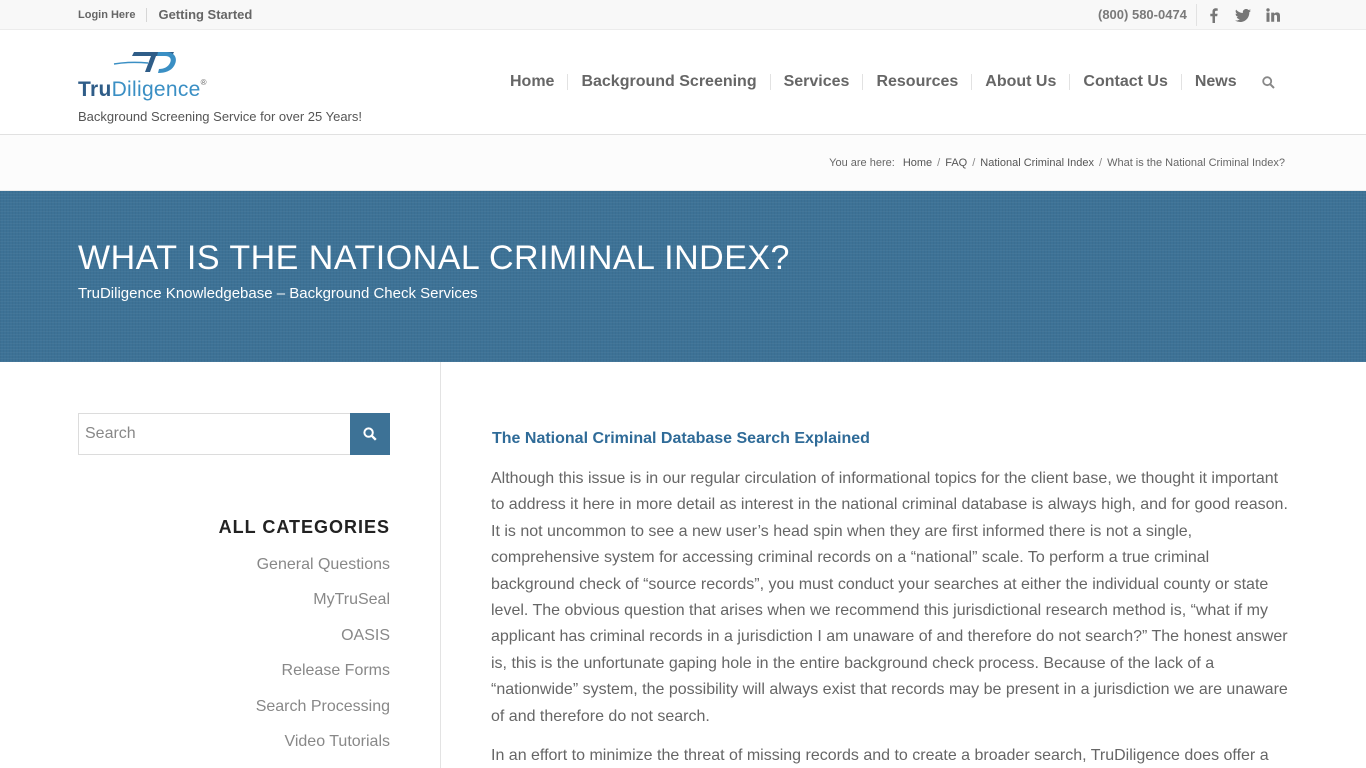 Image resolution: width=1366 pixels, height=768 pixels. Describe the element at coordinates (440, 565) in the screenshot. I see `sidebar-divider` at that location.